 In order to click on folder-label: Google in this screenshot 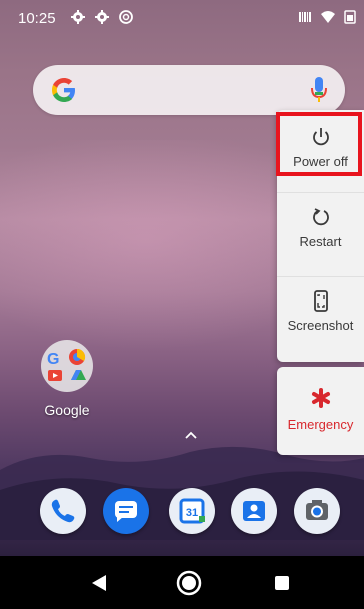, I will do `click(67, 410)`.